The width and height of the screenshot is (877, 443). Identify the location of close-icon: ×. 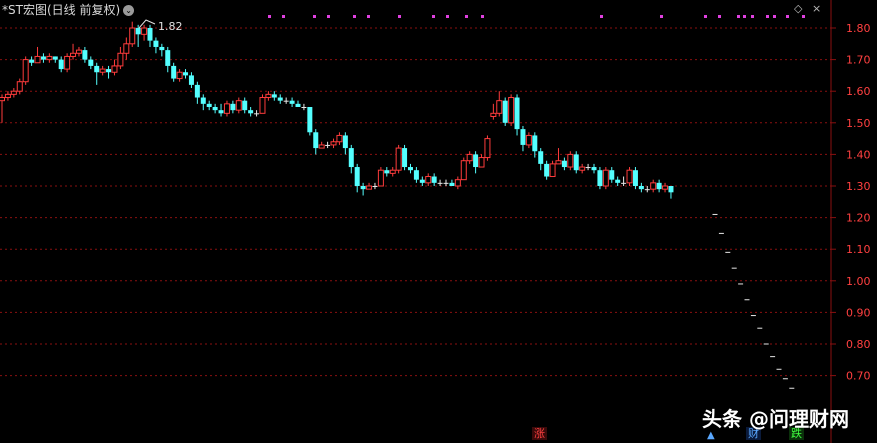
(816, 8).